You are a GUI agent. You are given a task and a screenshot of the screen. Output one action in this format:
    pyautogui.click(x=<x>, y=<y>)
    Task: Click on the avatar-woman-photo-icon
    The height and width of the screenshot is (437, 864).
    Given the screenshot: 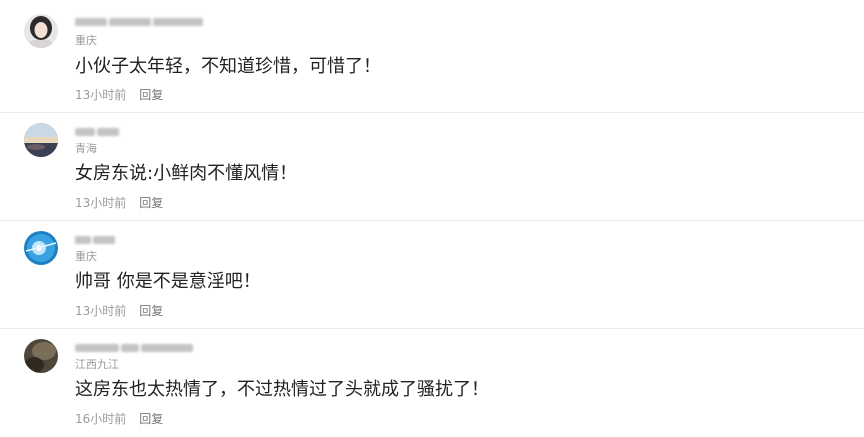 What is the action you would take?
    pyautogui.click(x=41, y=31)
    